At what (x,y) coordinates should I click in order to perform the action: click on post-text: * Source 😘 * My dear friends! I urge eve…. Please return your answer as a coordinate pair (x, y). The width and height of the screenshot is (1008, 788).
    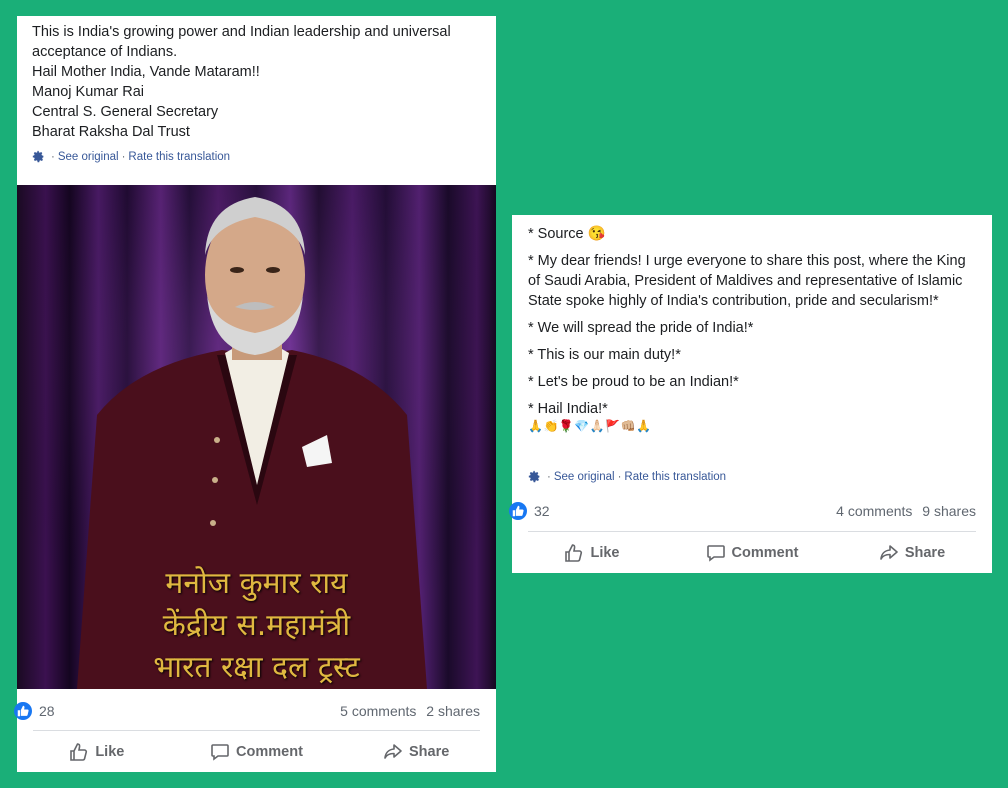
    Looking at the image, I should click on (753, 330).